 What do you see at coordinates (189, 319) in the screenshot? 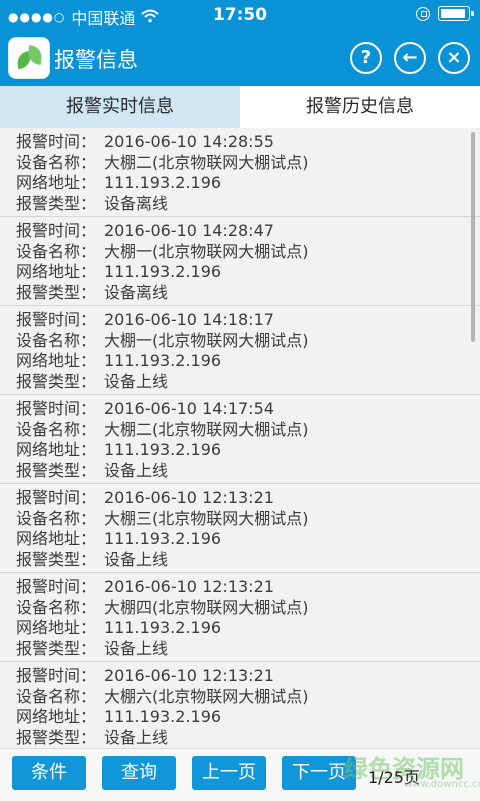
I see `alarm-time: 2016-06-10 14:18:17` at bounding box center [189, 319].